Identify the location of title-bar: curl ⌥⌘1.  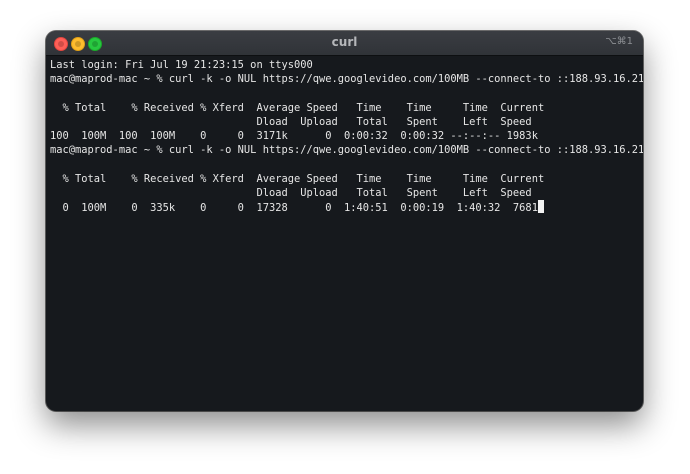
(344, 43).